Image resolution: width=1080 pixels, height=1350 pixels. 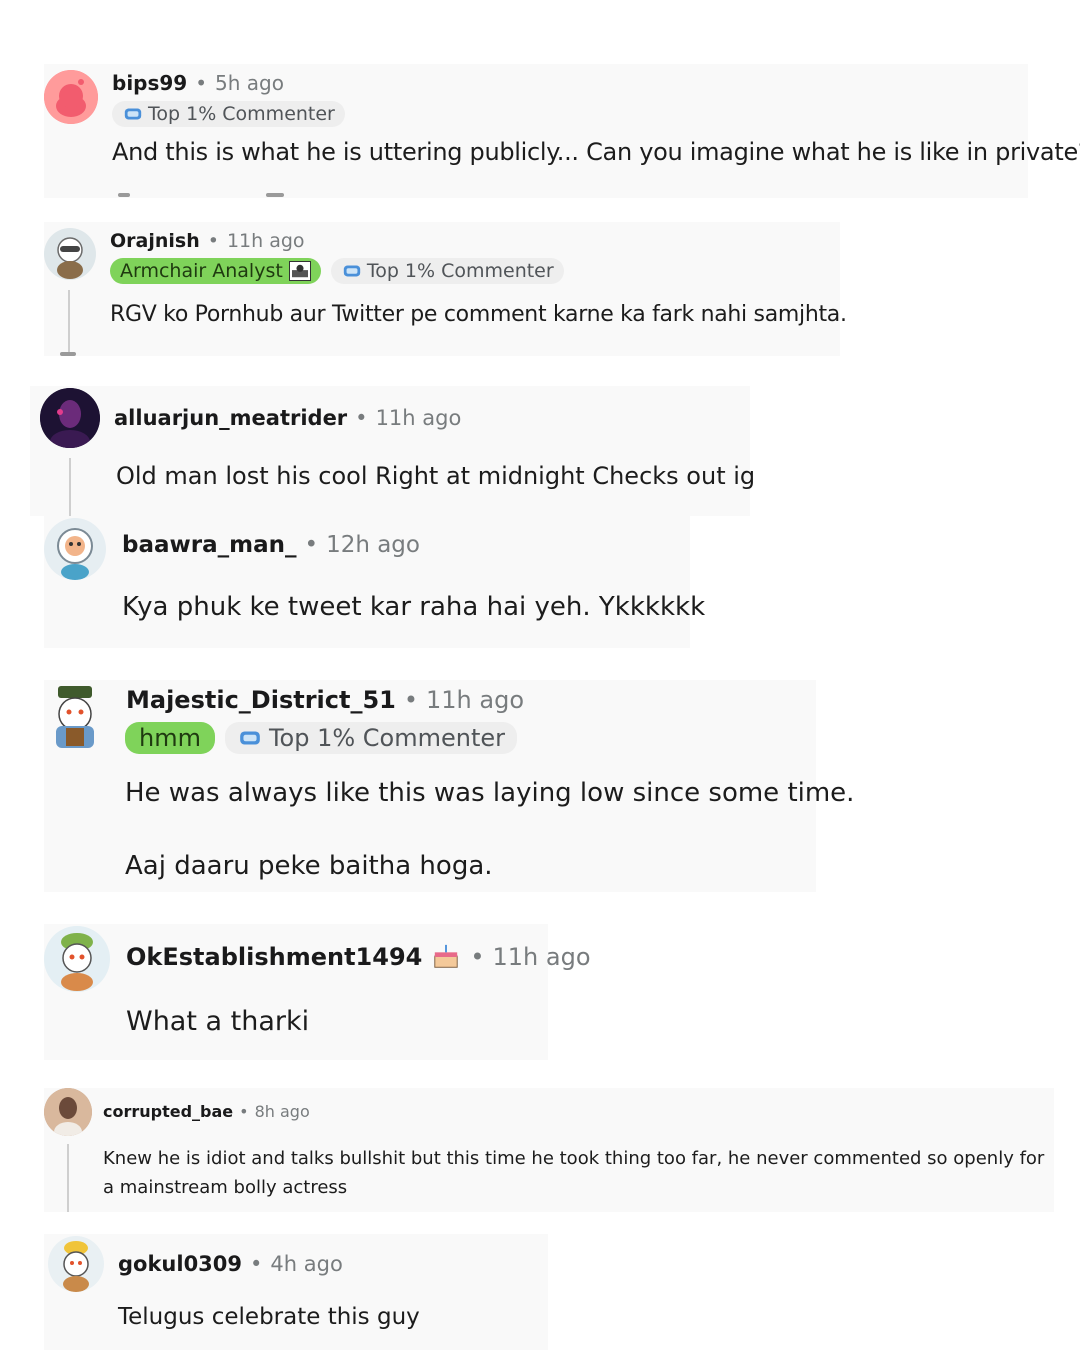 I want to click on username: Majestic_District_51, so click(x=261, y=700).